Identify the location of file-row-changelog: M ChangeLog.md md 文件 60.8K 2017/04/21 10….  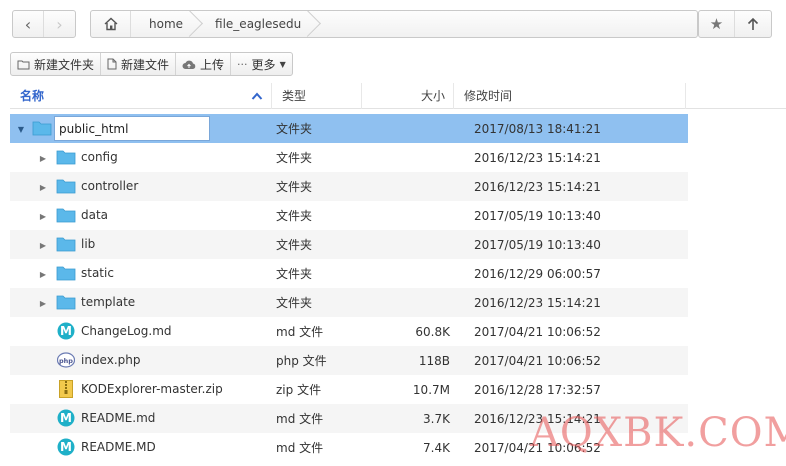
(349, 331).